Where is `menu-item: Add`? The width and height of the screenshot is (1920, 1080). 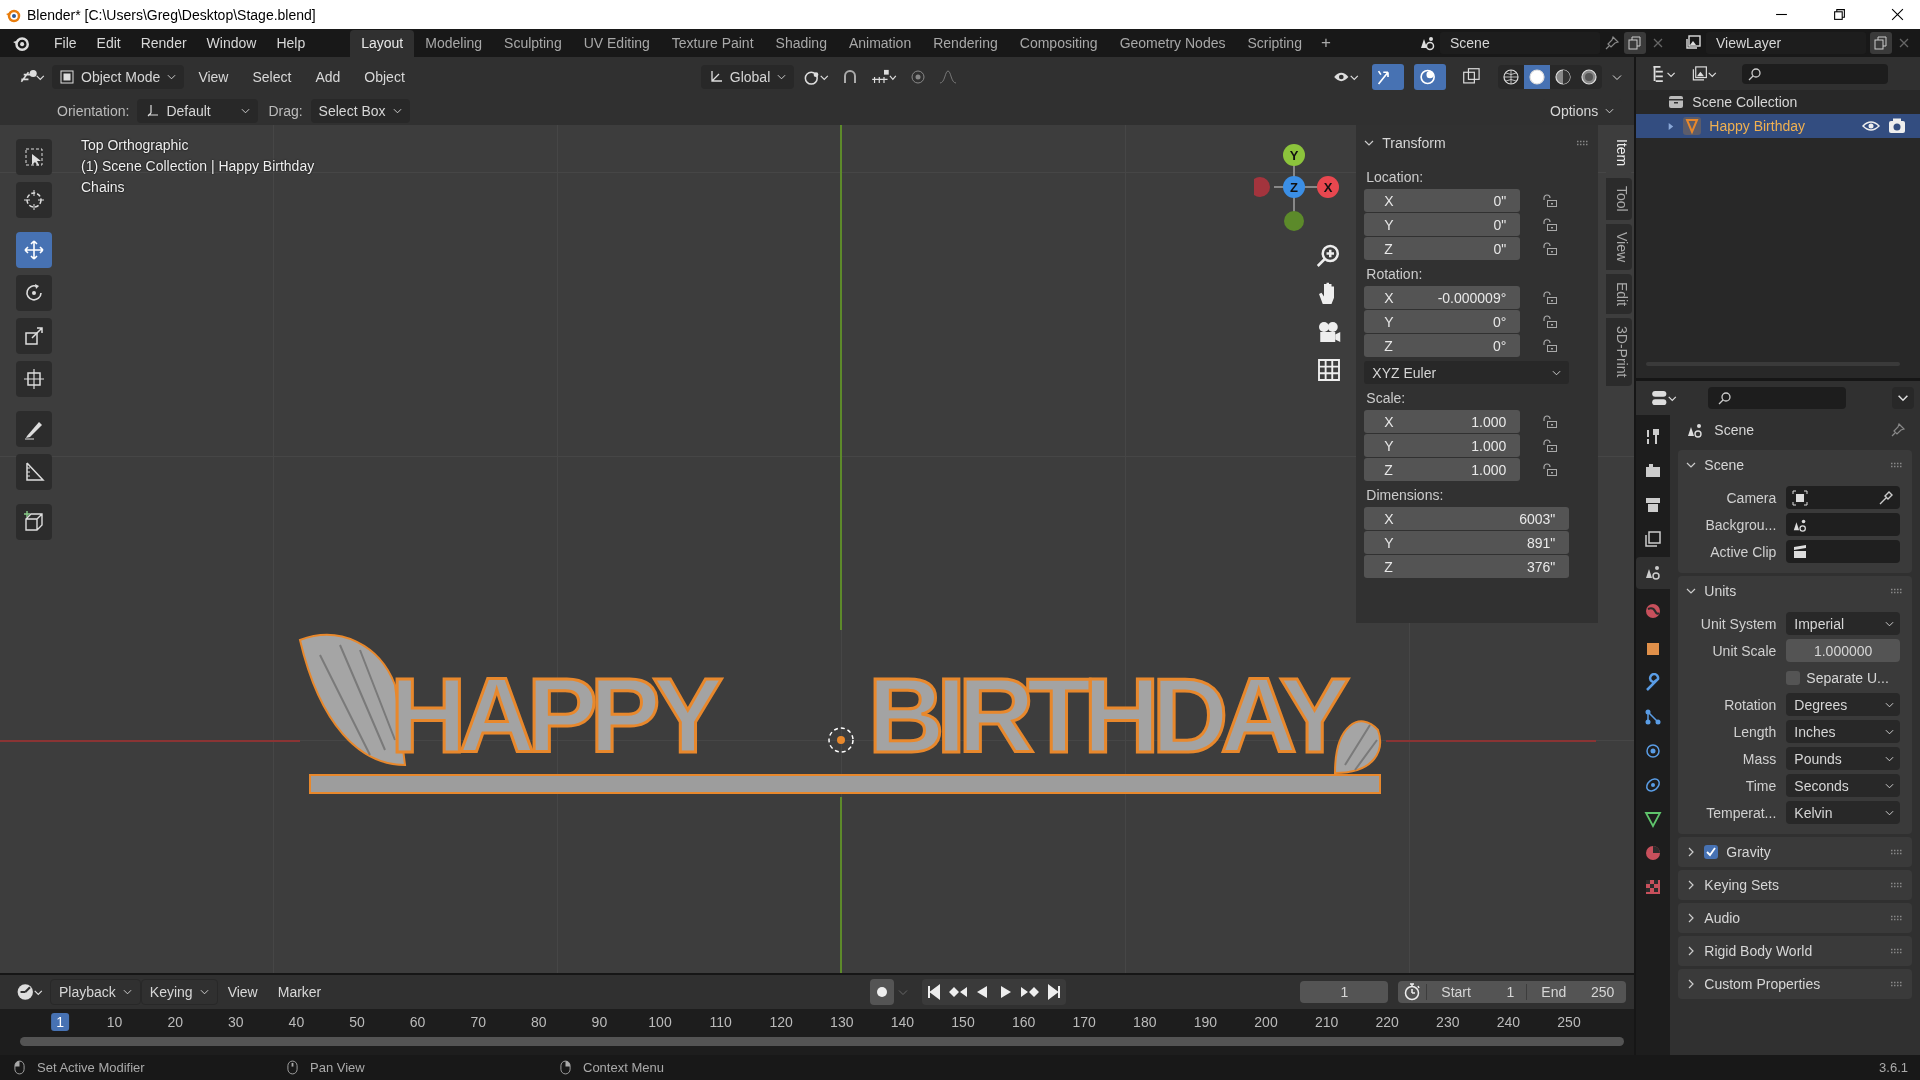
menu-item: Add is located at coordinates (328, 77).